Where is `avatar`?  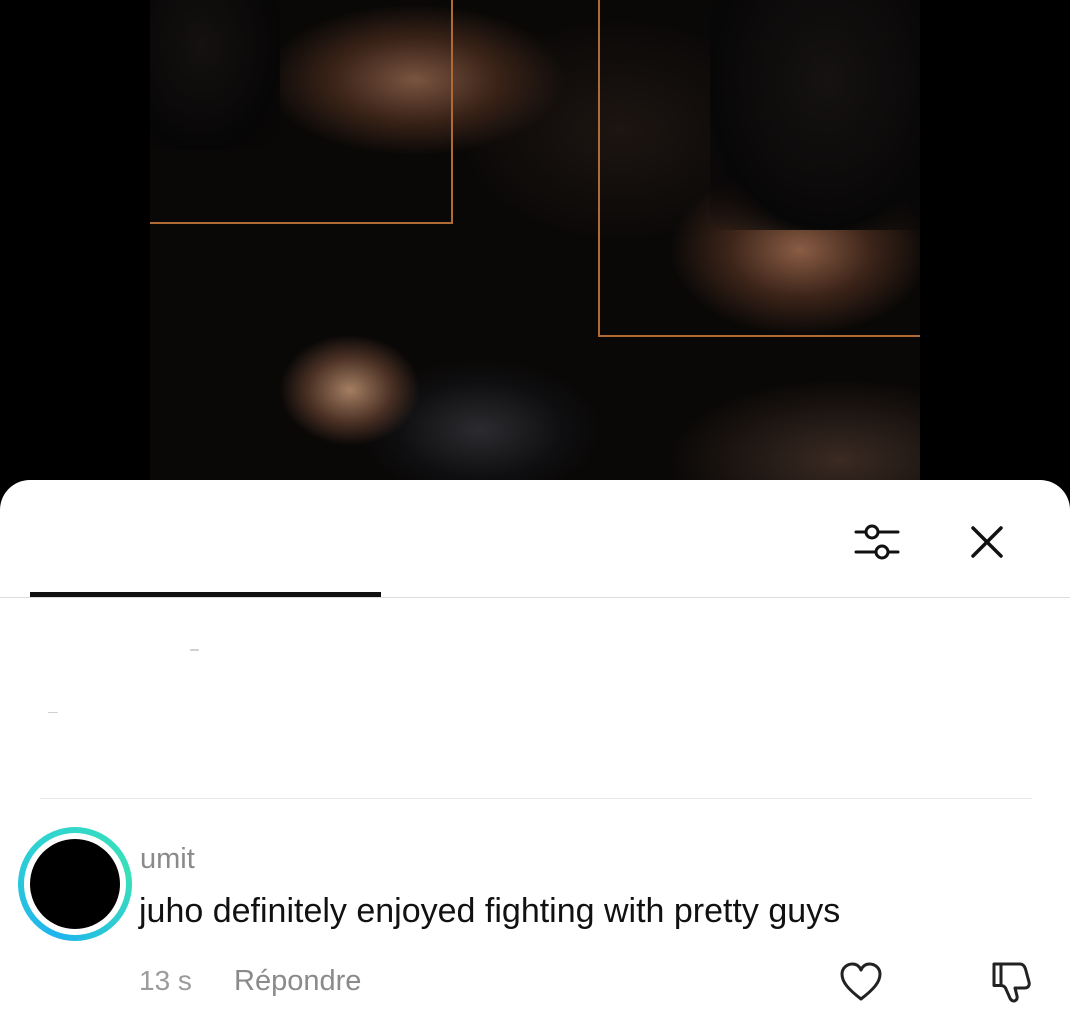 avatar is located at coordinates (75, 884).